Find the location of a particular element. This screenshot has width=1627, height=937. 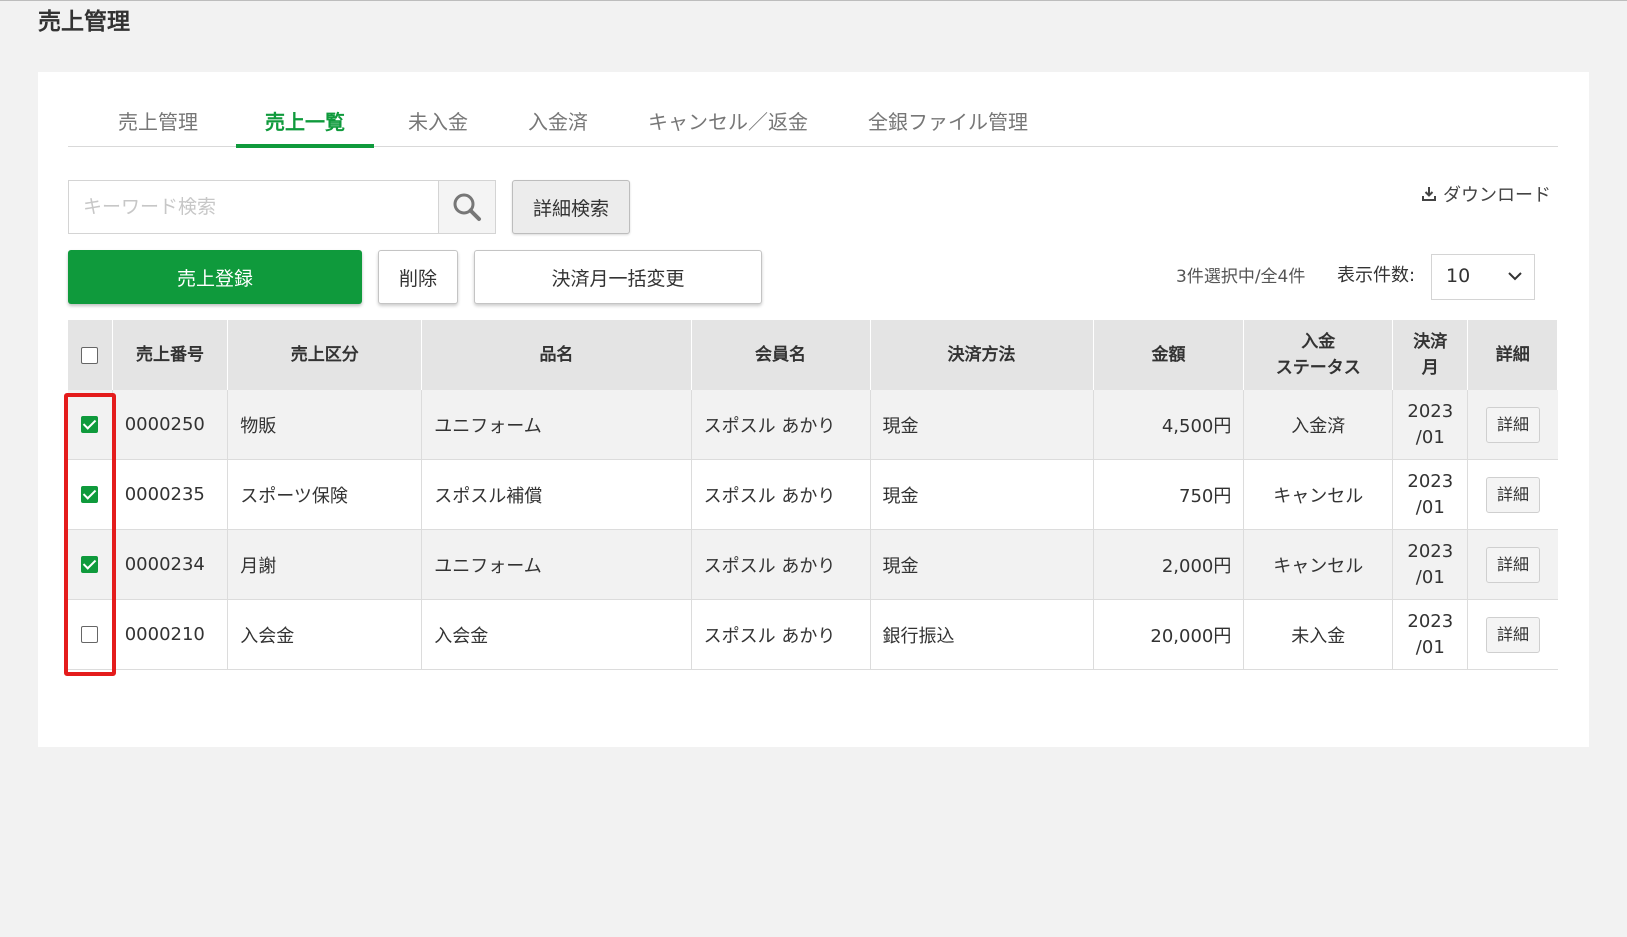

header-category: 売上区分 is located at coordinates (325, 355).